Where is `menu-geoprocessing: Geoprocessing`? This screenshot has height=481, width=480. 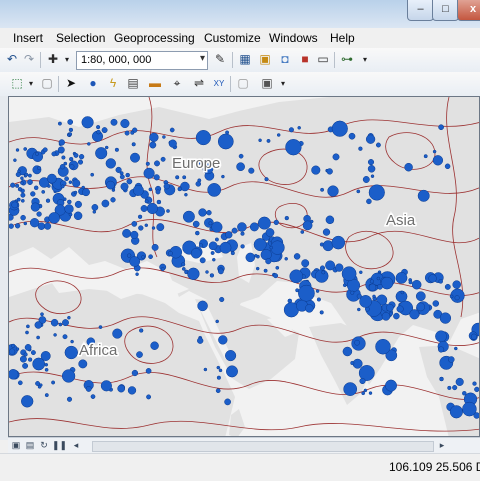
menu-geoprocessing: Geoprocessing is located at coordinates (154, 38).